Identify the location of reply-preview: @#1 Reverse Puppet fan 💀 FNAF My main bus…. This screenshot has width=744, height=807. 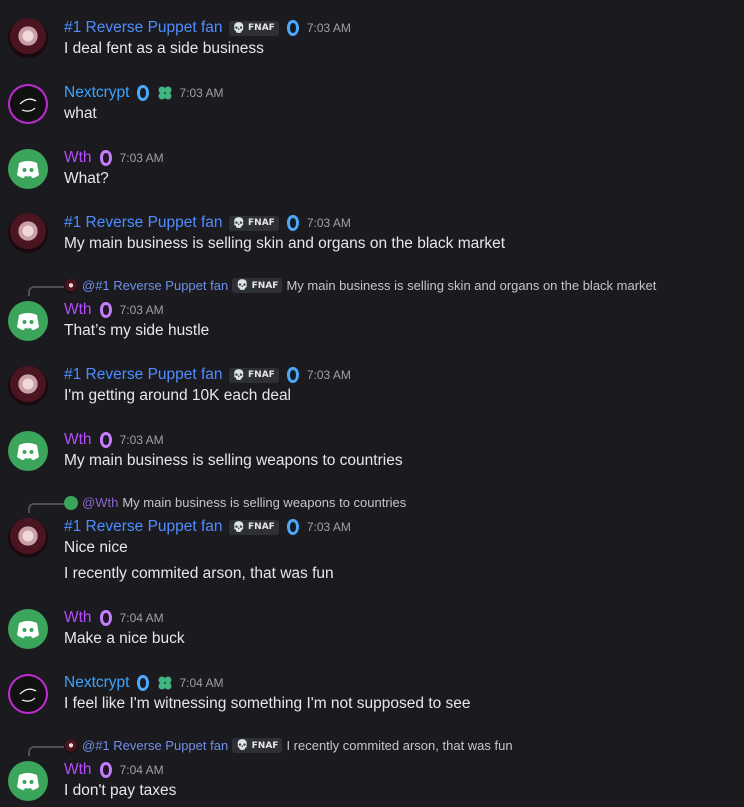
(360, 285).